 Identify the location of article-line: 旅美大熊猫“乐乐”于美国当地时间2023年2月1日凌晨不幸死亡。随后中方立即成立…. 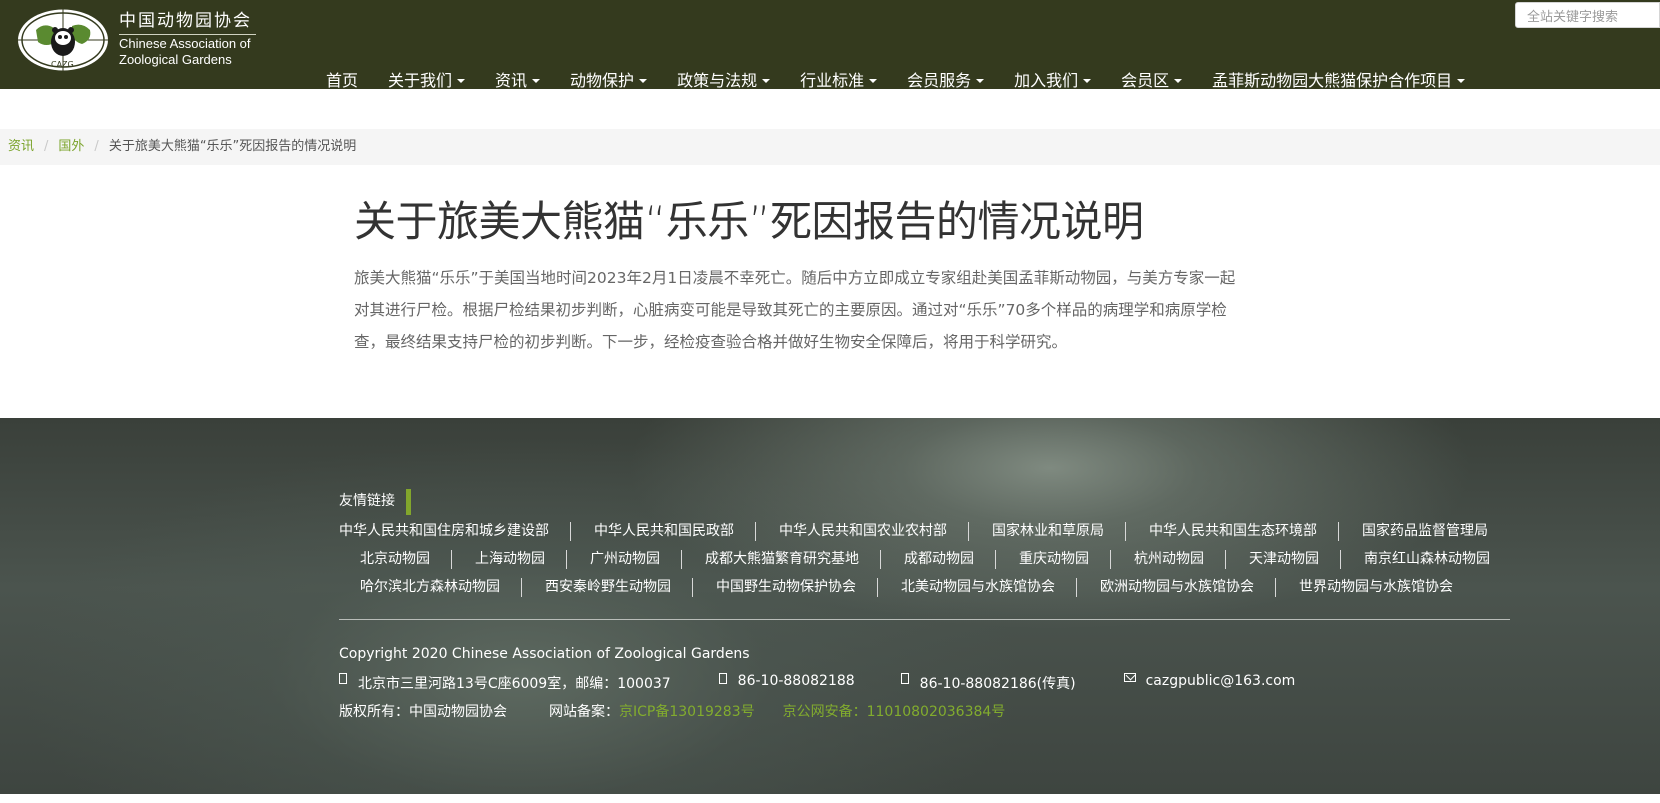
(795, 278).